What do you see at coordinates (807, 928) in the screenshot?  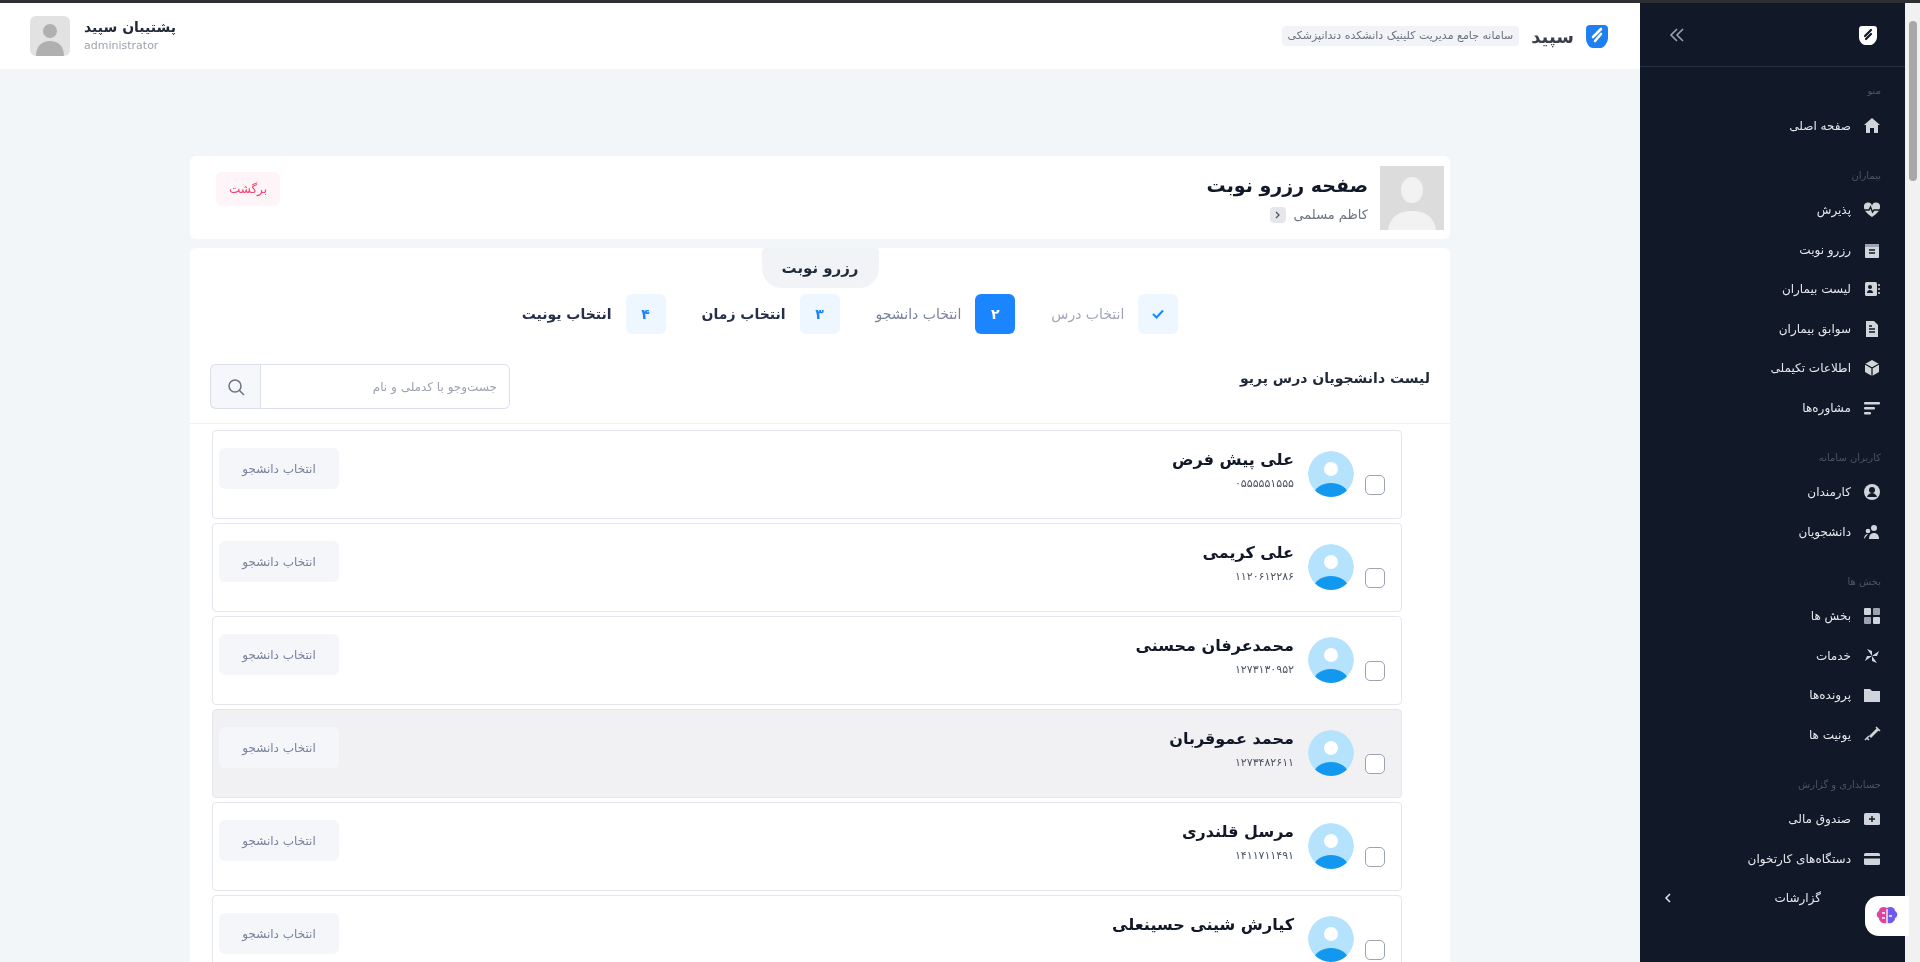 I see `student-row: کیارش شینی حسینعلی انتخاب دانشجو` at bounding box center [807, 928].